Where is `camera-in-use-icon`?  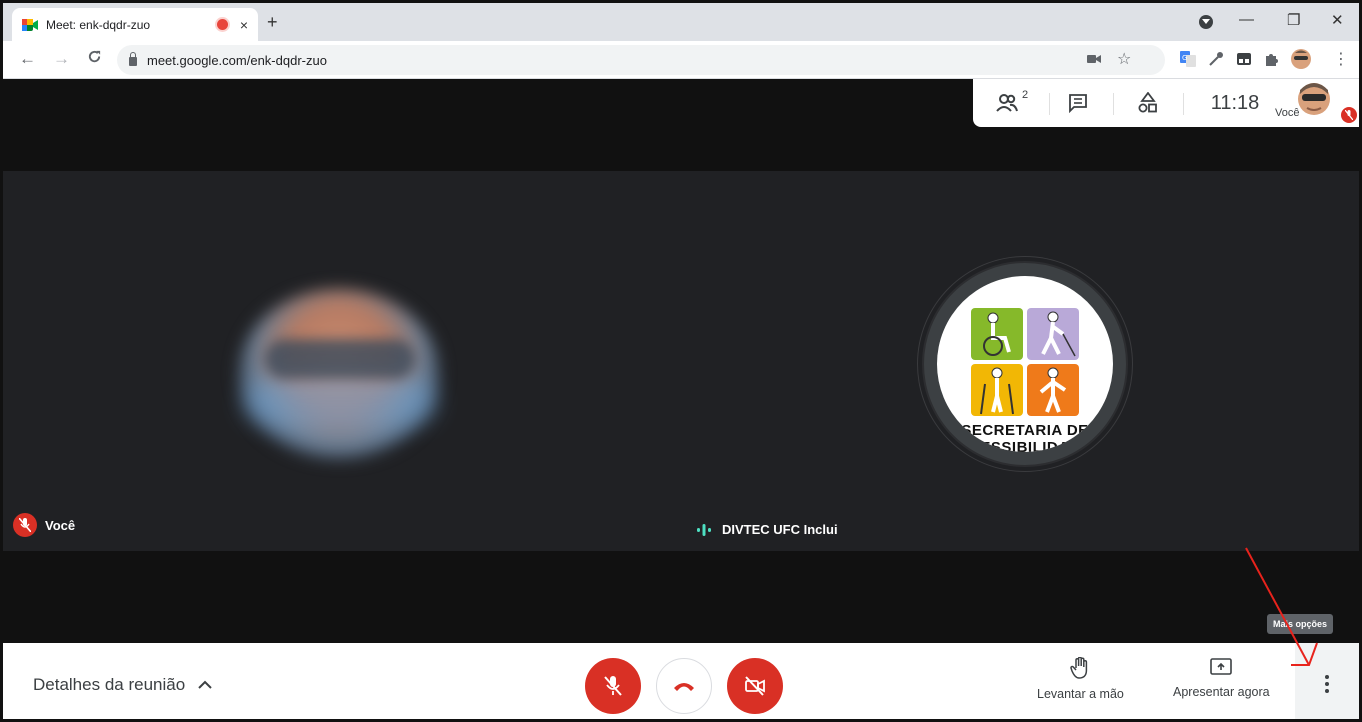
camera-in-use-icon is located at coordinates (1094, 59).